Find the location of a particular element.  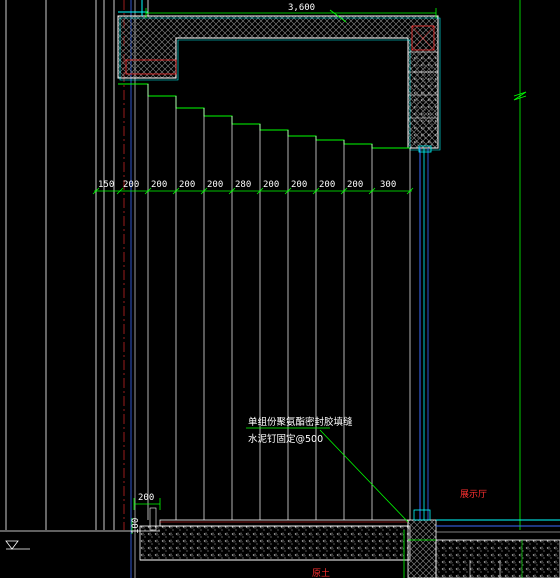

spacing-dim-11: 300 is located at coordinates (388, 185).